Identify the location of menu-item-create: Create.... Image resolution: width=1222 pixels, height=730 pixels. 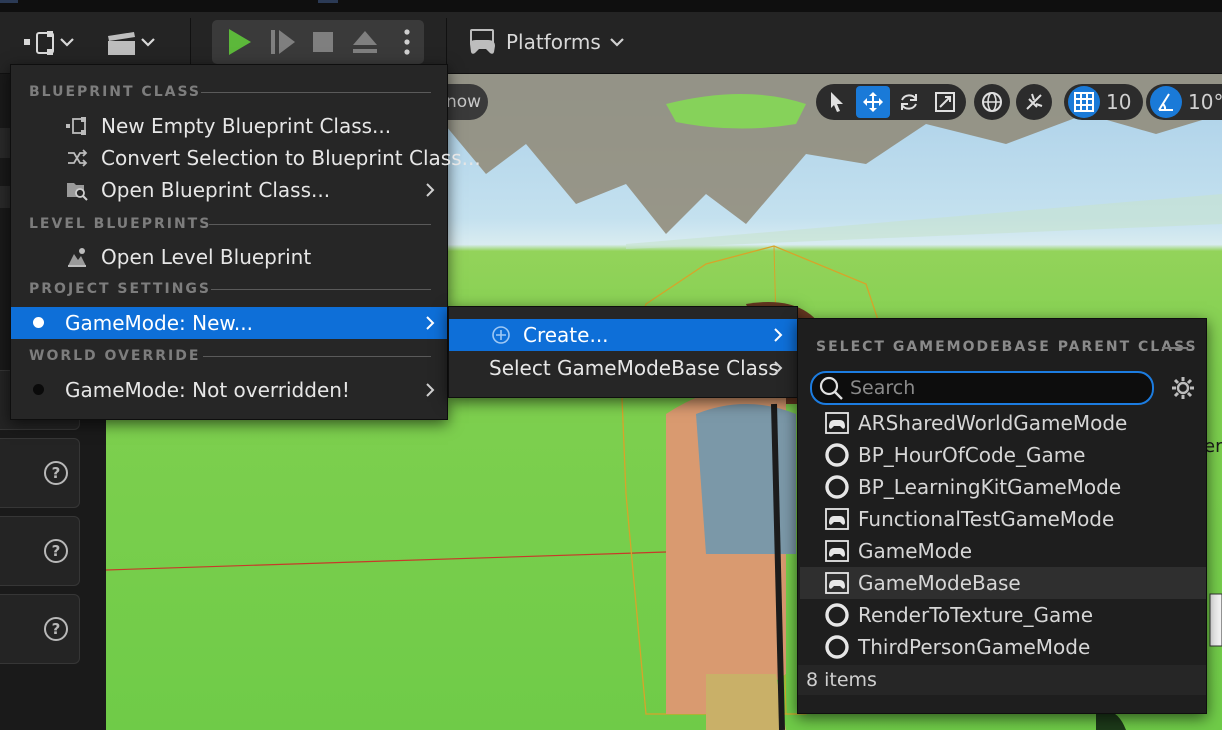
(623, 335).